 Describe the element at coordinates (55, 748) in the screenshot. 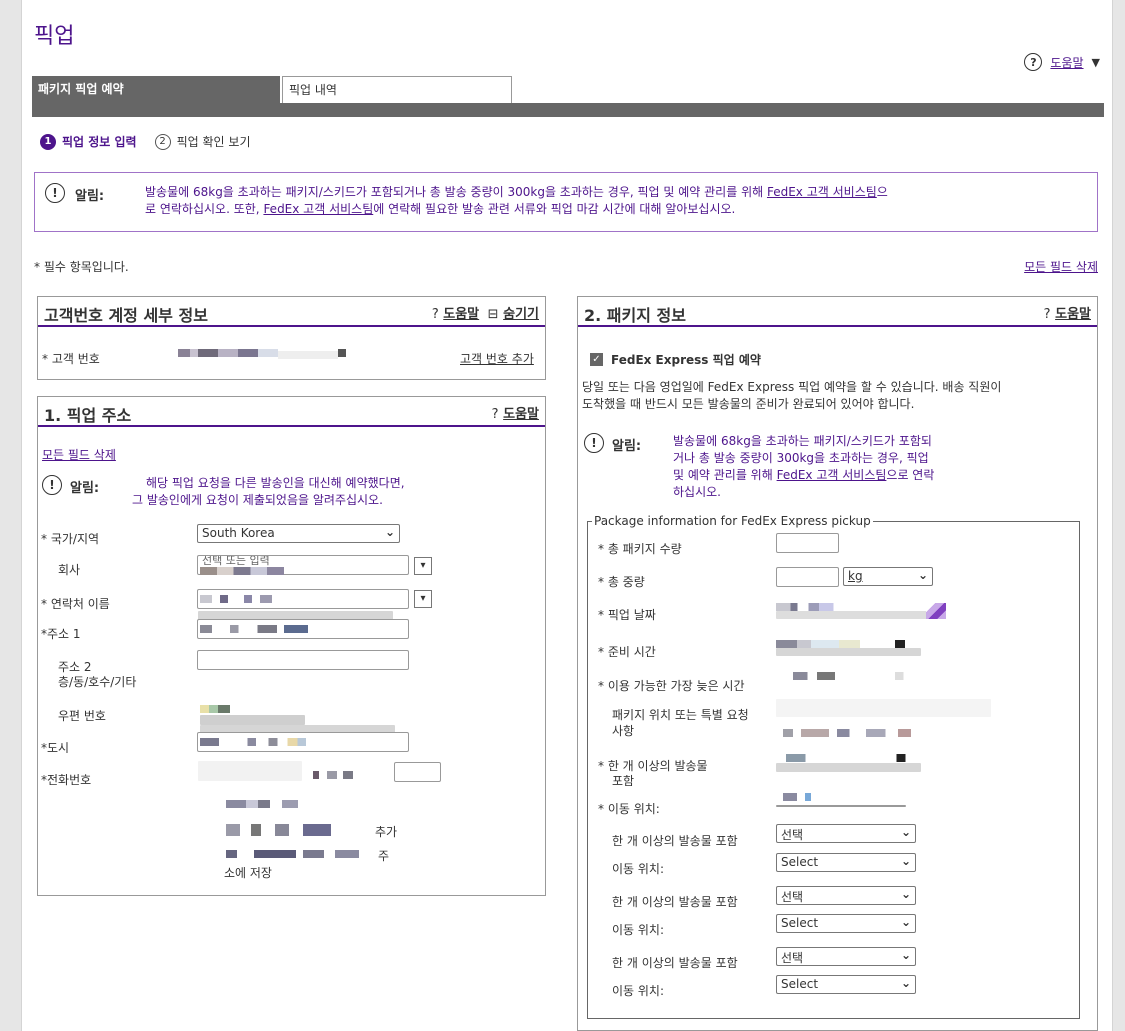

I see `city-label: *도시` at that location.